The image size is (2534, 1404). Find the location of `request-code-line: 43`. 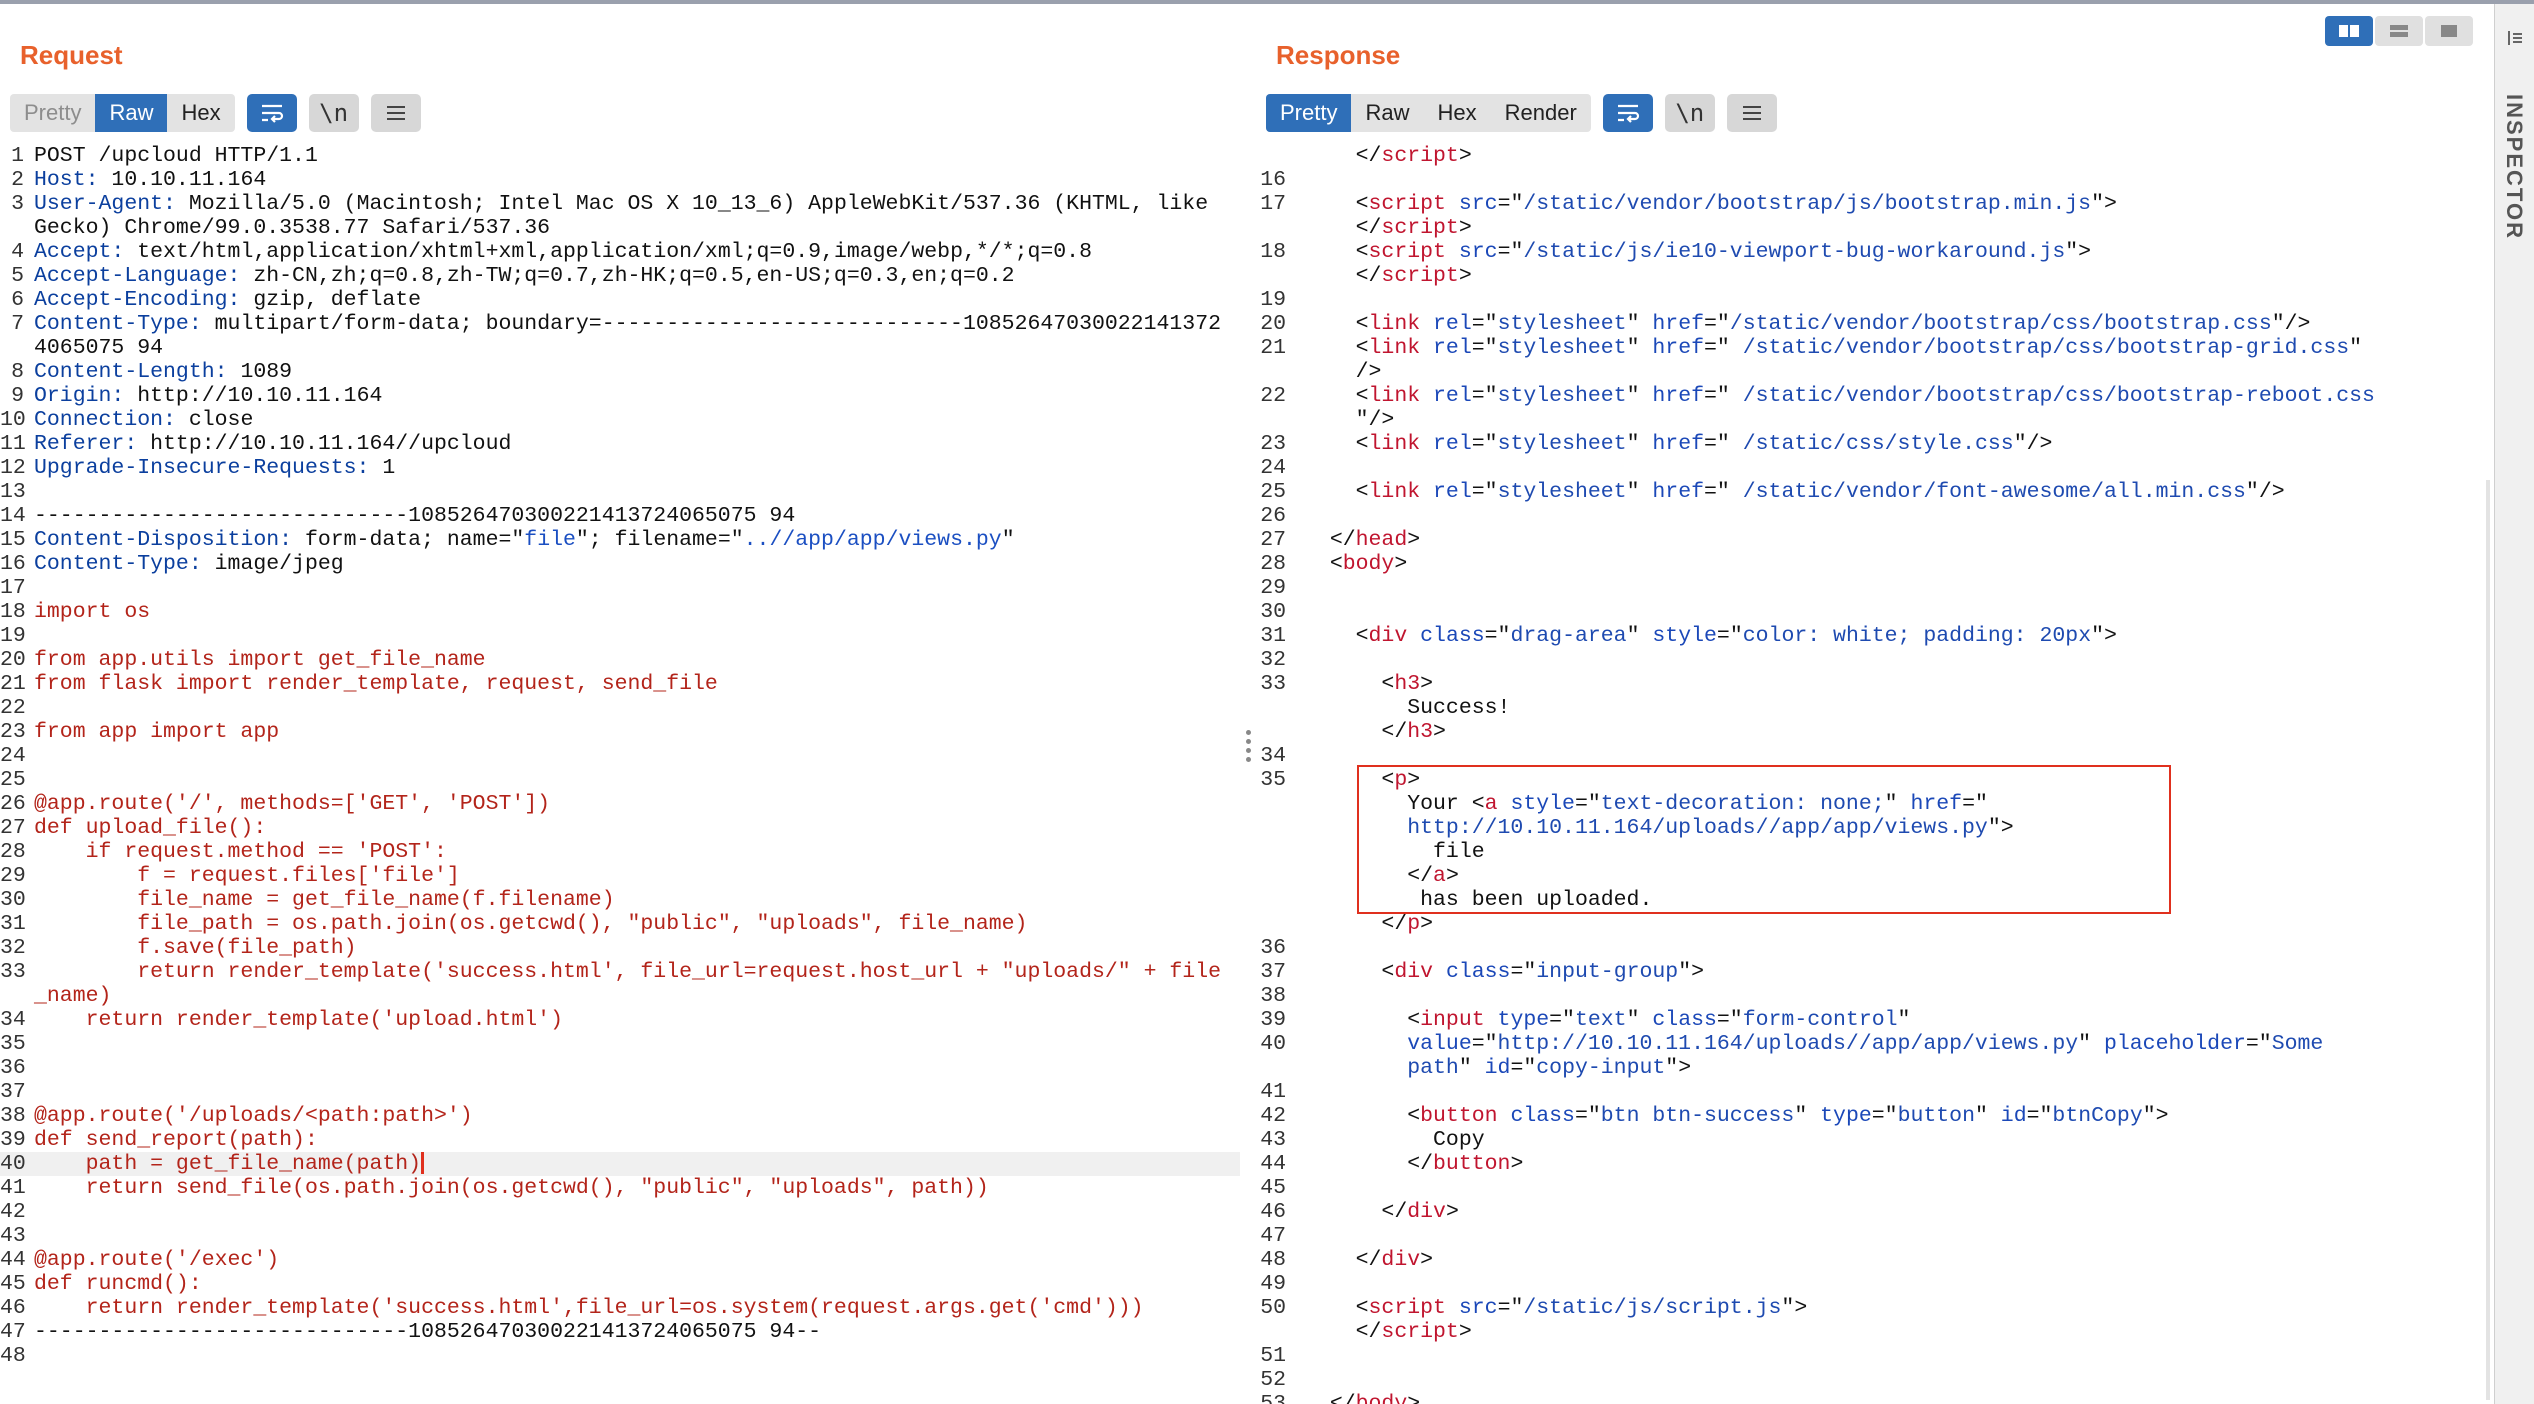

request-code-line: 43 is located at coordinates (620, 1236).